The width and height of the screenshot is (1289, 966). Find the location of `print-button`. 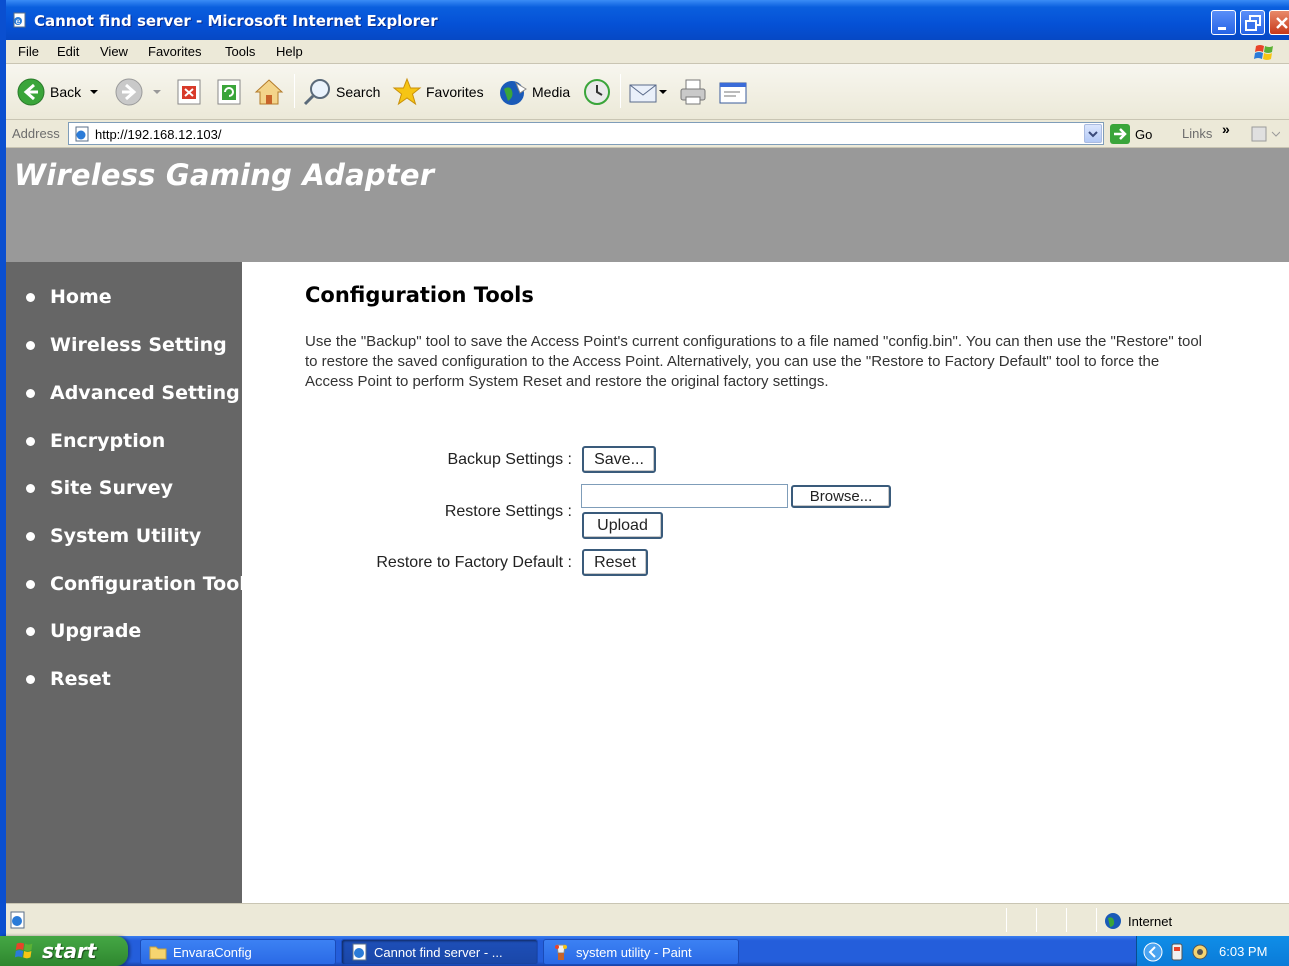

print-button is located at coordinates (693, 92).